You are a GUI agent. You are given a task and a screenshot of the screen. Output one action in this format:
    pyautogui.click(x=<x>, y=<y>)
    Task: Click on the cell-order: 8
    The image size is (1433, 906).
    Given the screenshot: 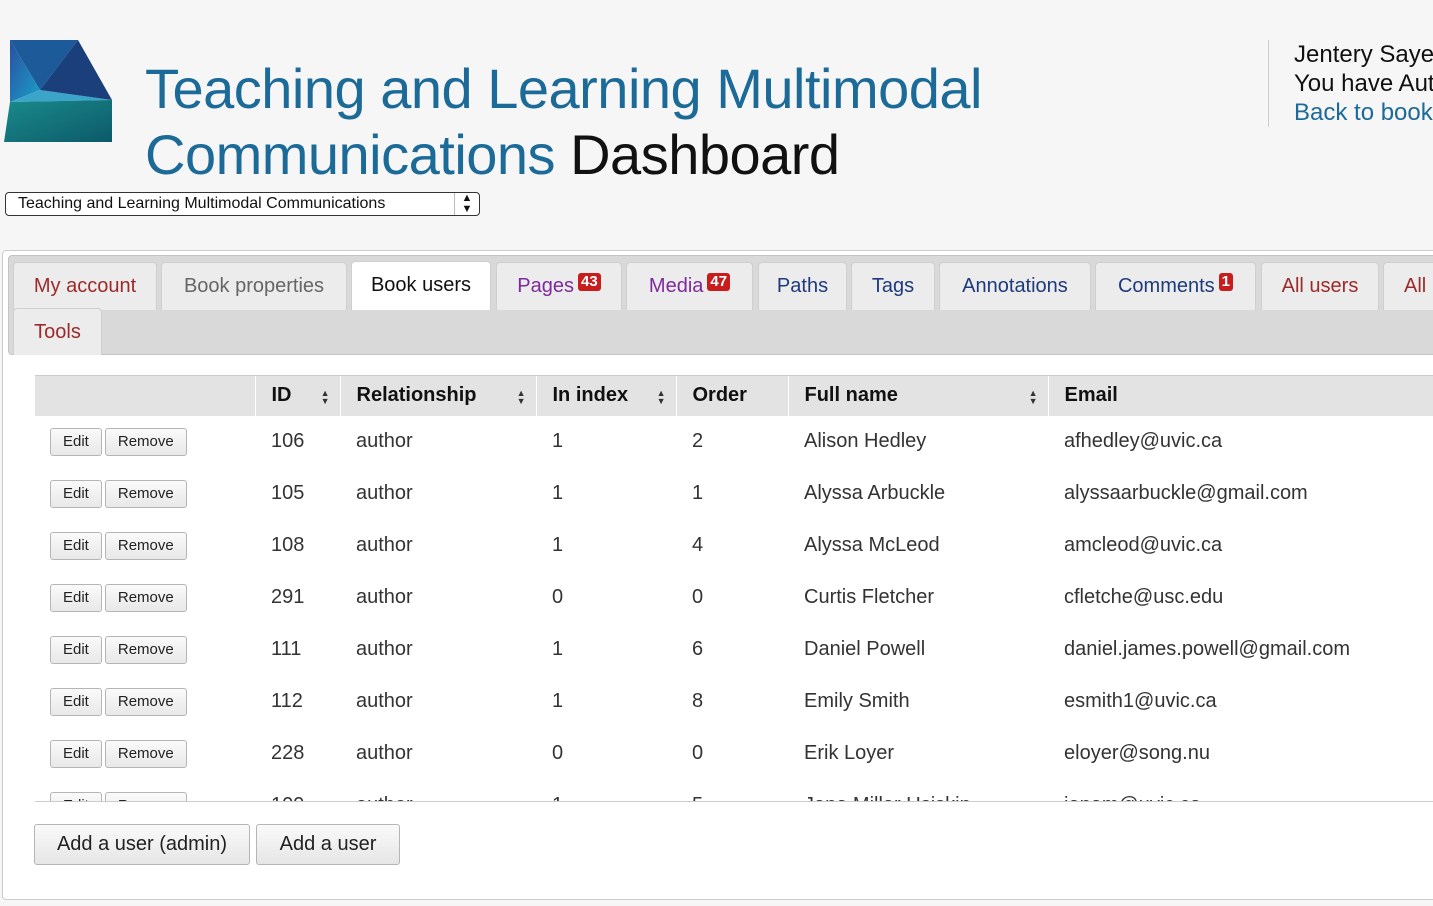 What is the action you would take?
    pyautogui.click(x=698, y=701)
    